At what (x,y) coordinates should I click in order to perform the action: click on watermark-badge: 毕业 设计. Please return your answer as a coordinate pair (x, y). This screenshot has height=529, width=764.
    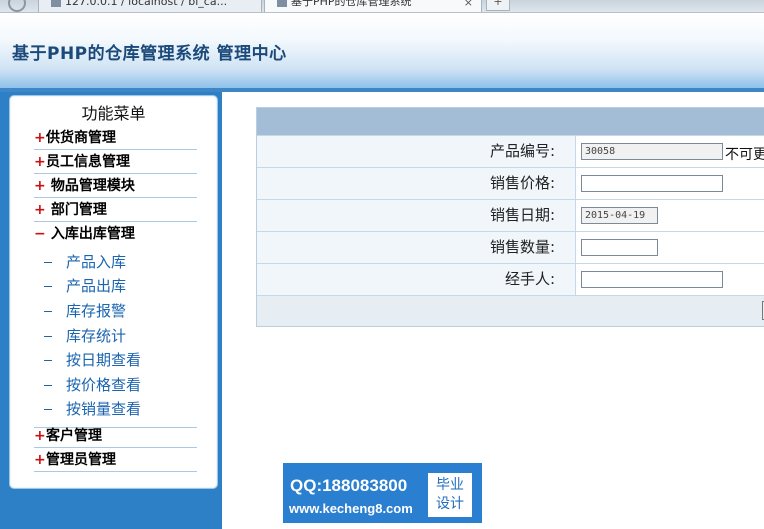
    Looking at the image, I should click on (450, 495).